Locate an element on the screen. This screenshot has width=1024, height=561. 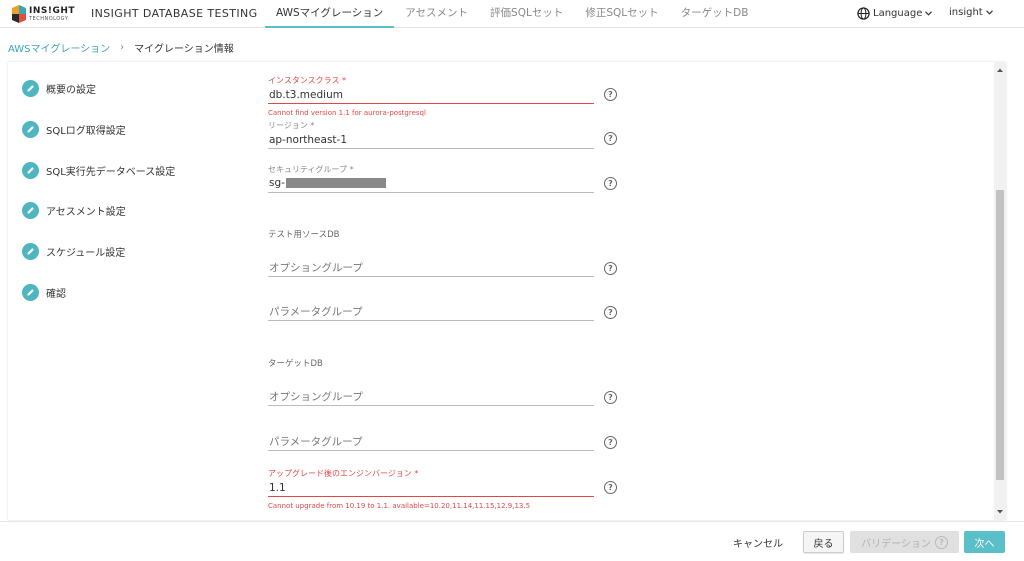
security-group-value: sg- is located at coordinates (327, 183).